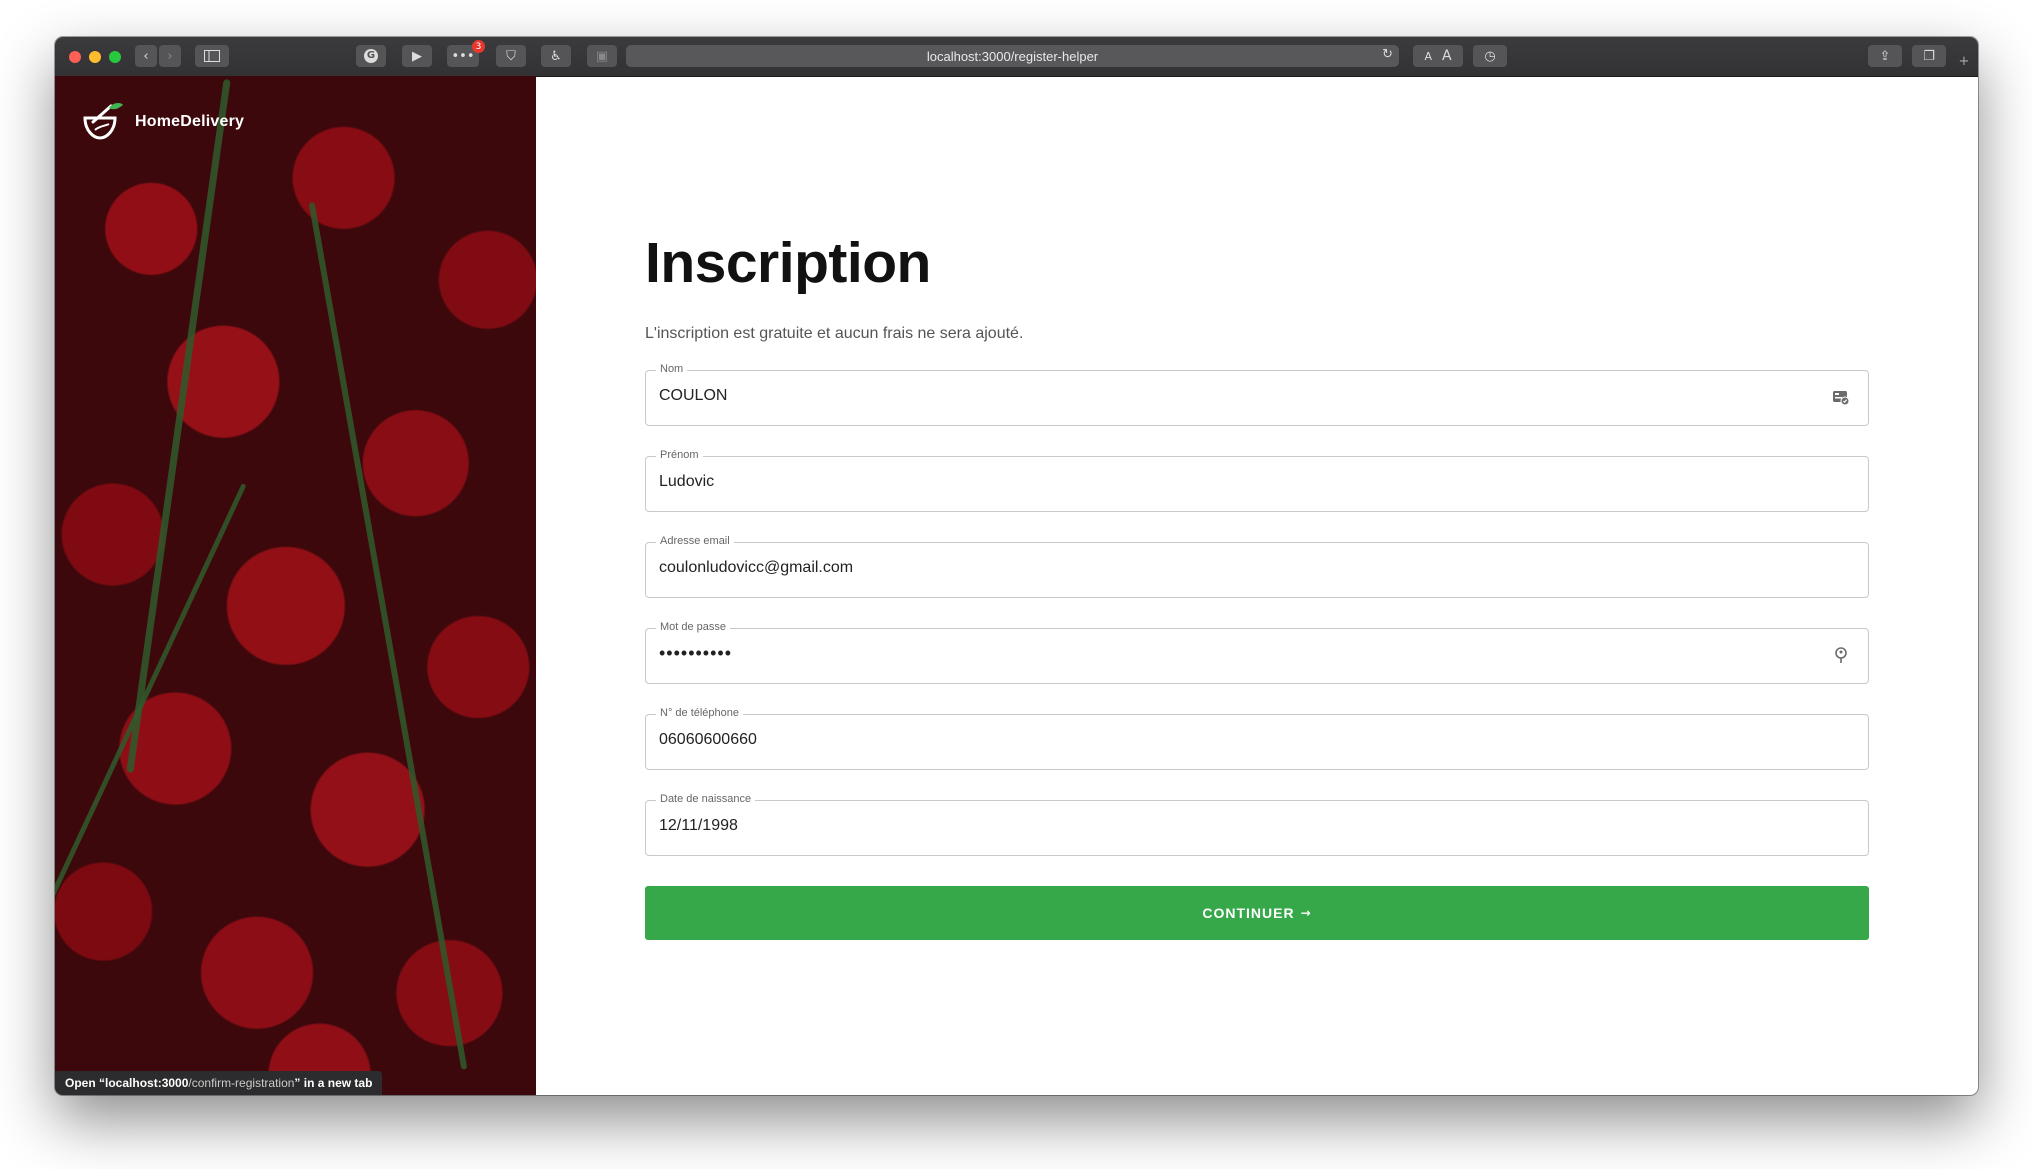 The height and width of the screenshot is (1169, 2032). What do you see at coordinates (695, 541) in the screenshot?
I see `field-label: Adresse email` at bounding box center [695, 541].